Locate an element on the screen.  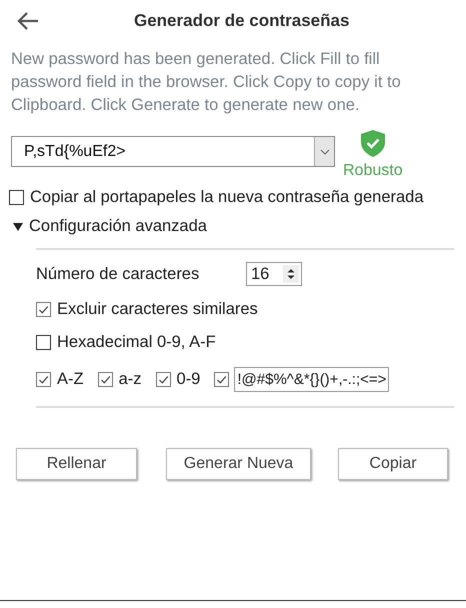
window-title: Generador de contraseñas is located at coordinates (242, 21).